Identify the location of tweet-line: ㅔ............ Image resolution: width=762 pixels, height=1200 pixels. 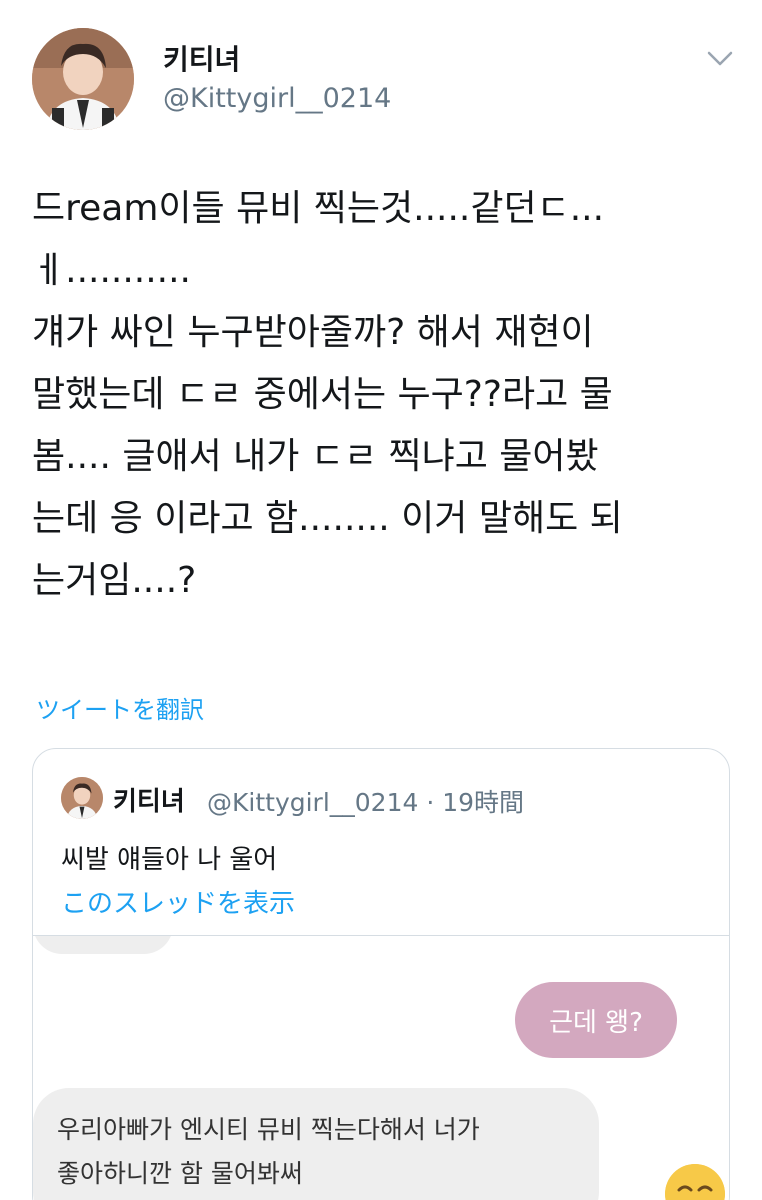
(111, 270).